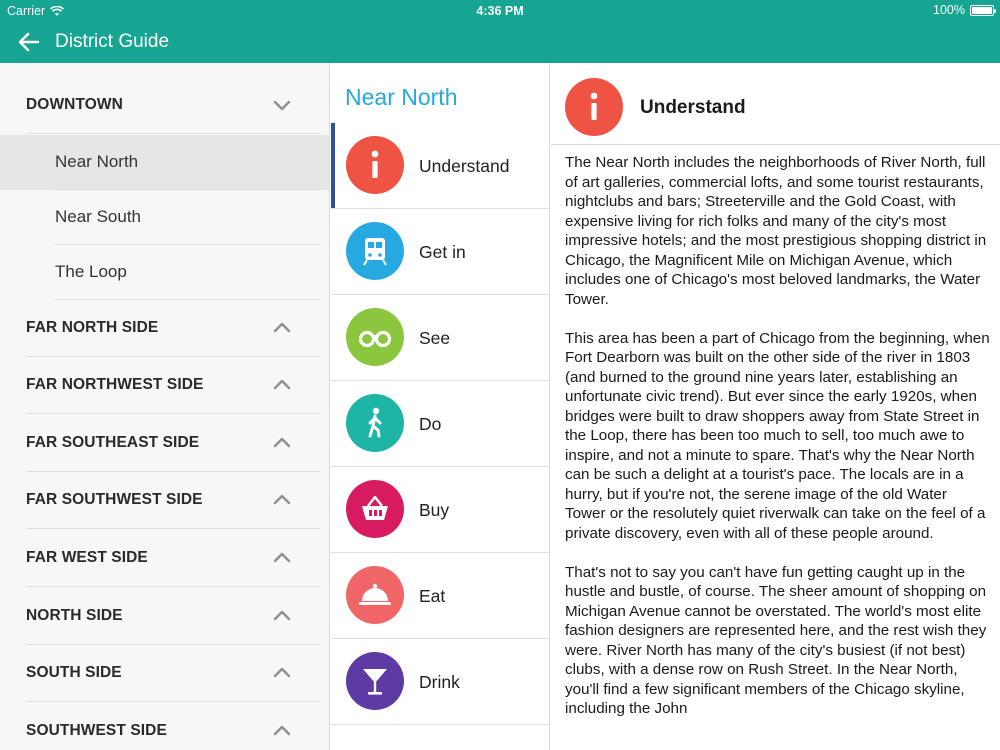  I want to click on basket-icon, so click(375, 509).